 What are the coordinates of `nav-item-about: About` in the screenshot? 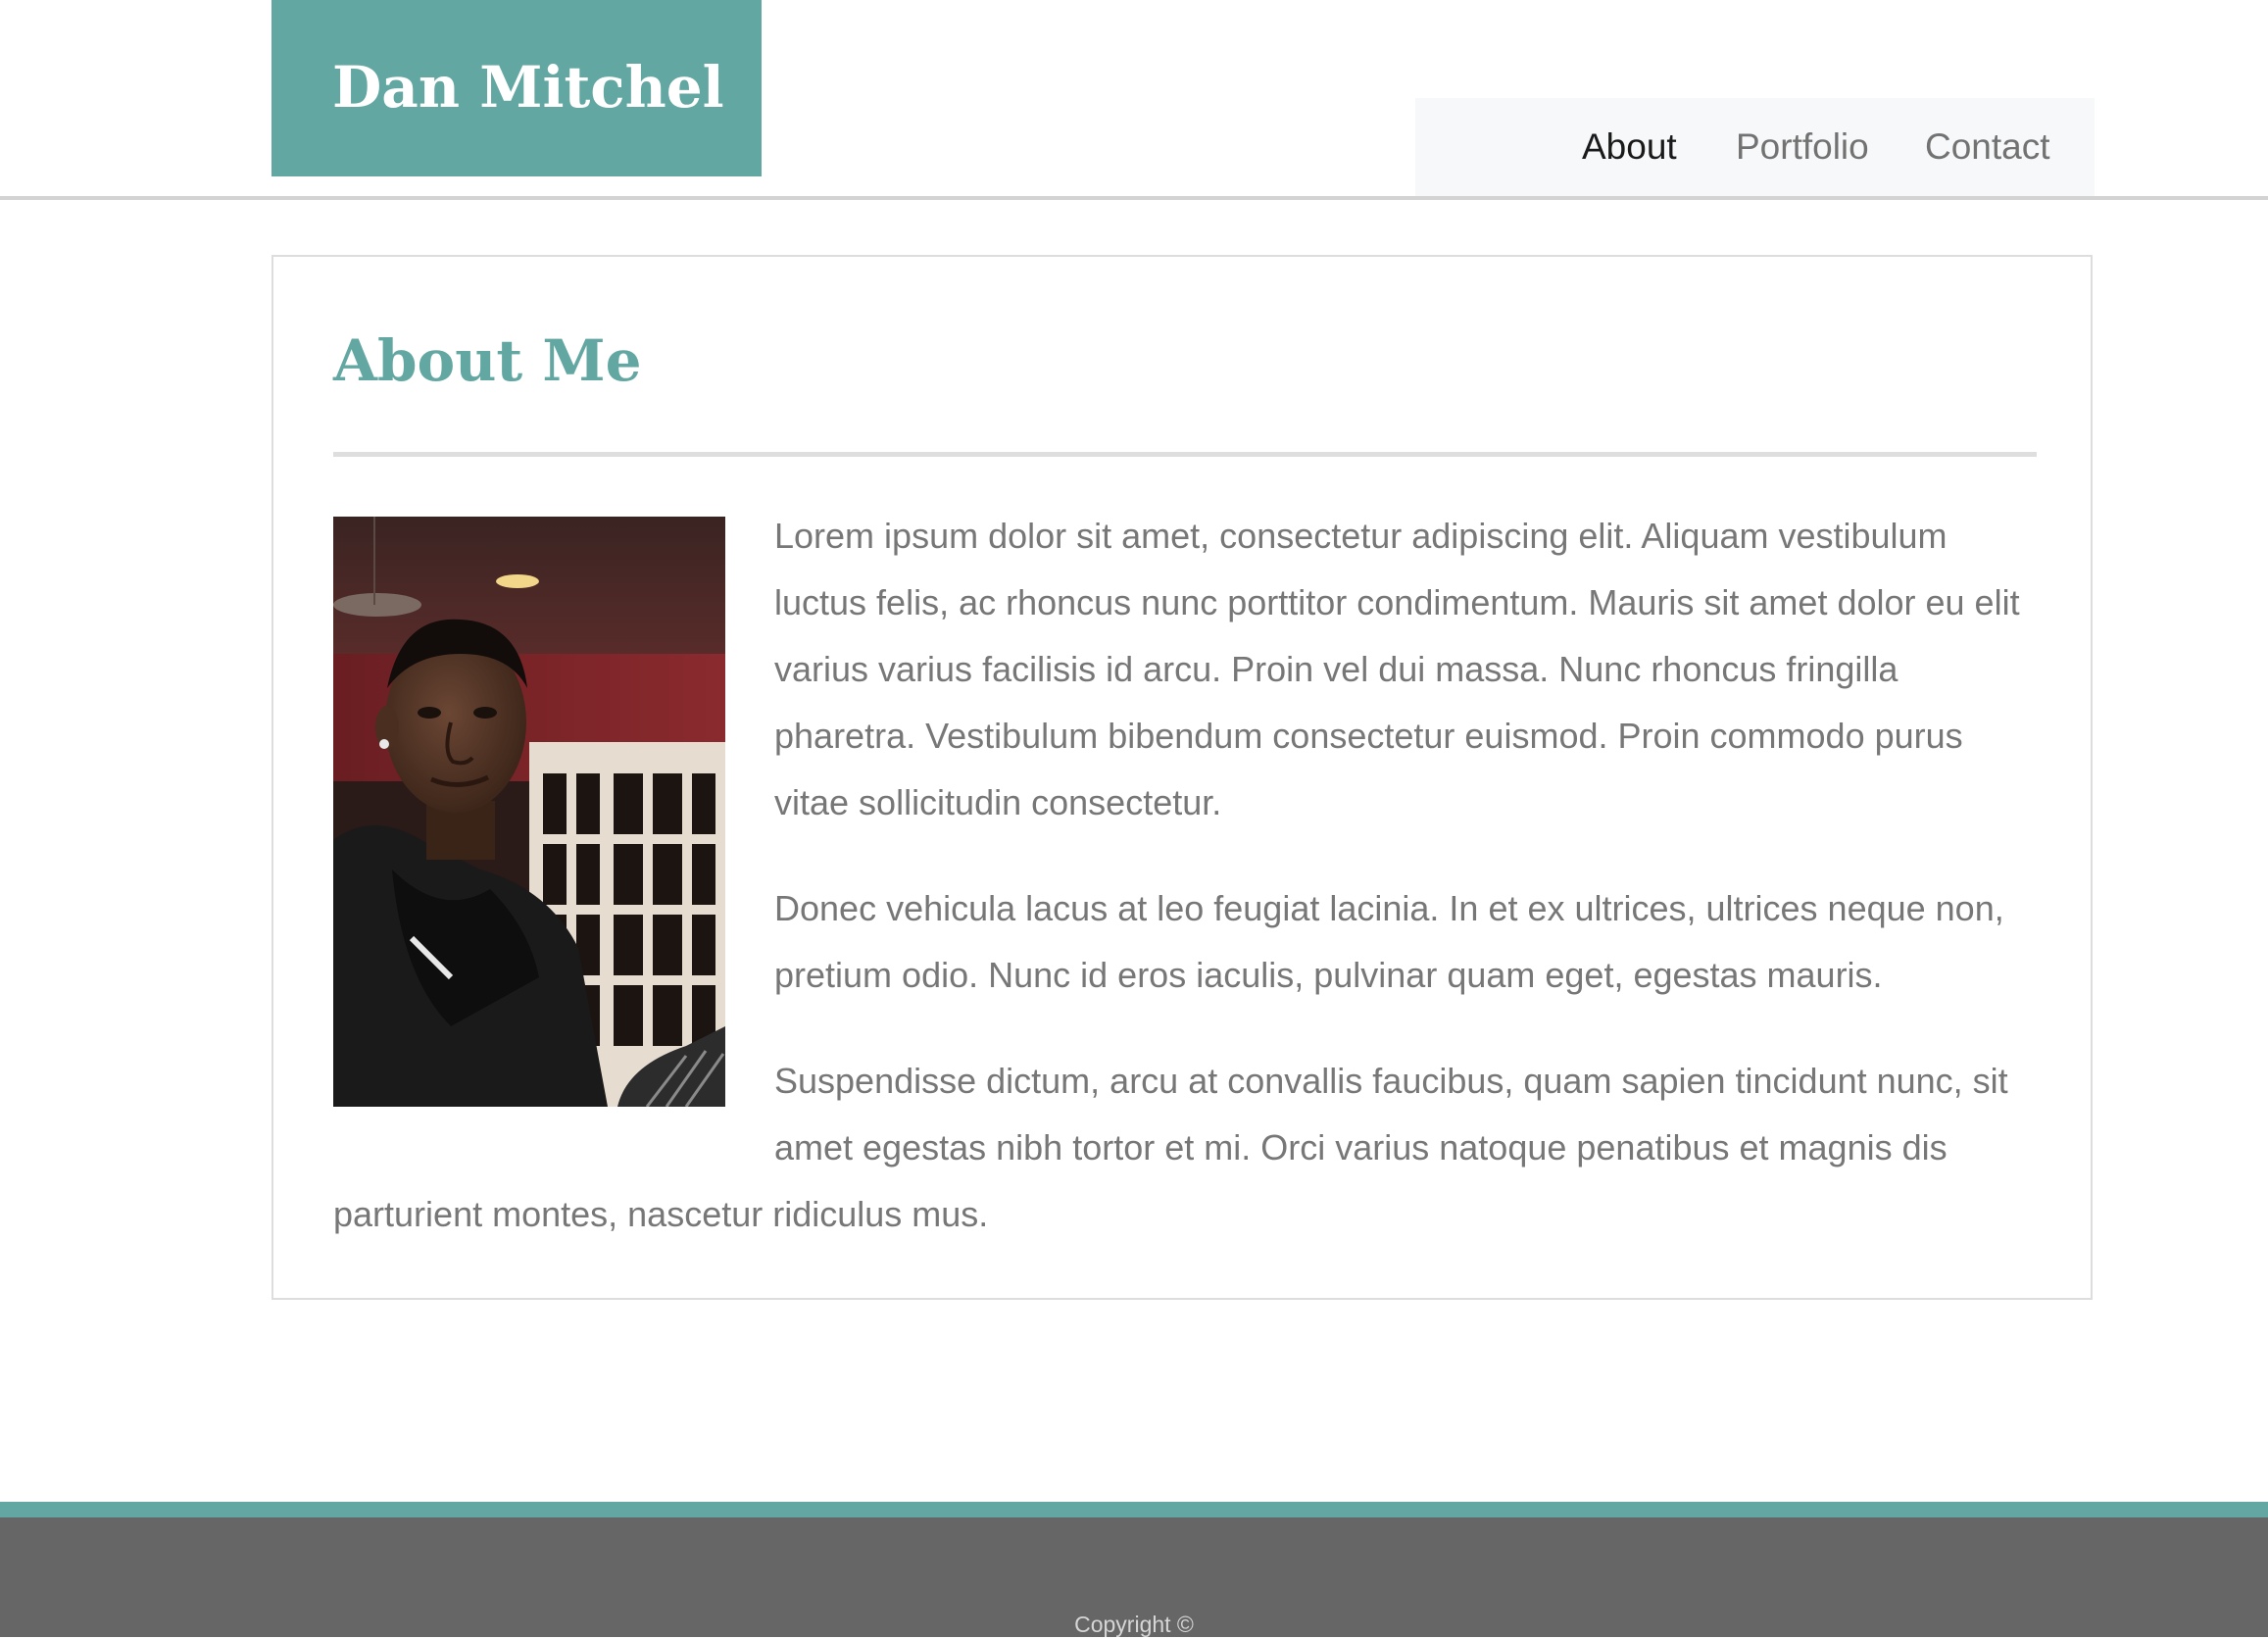 It's located at (1629, 147).